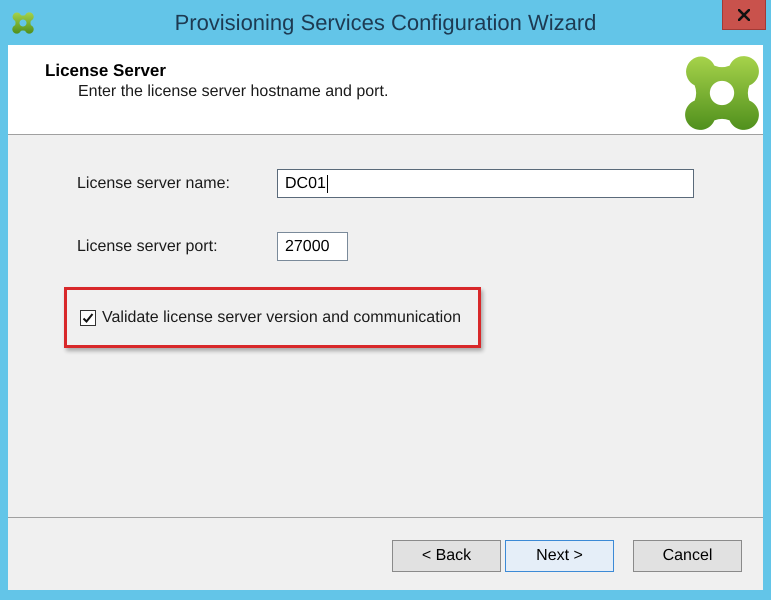 This screenshot has width=771, height=600. I want to click on text-field: DC01, so click(485, 183).